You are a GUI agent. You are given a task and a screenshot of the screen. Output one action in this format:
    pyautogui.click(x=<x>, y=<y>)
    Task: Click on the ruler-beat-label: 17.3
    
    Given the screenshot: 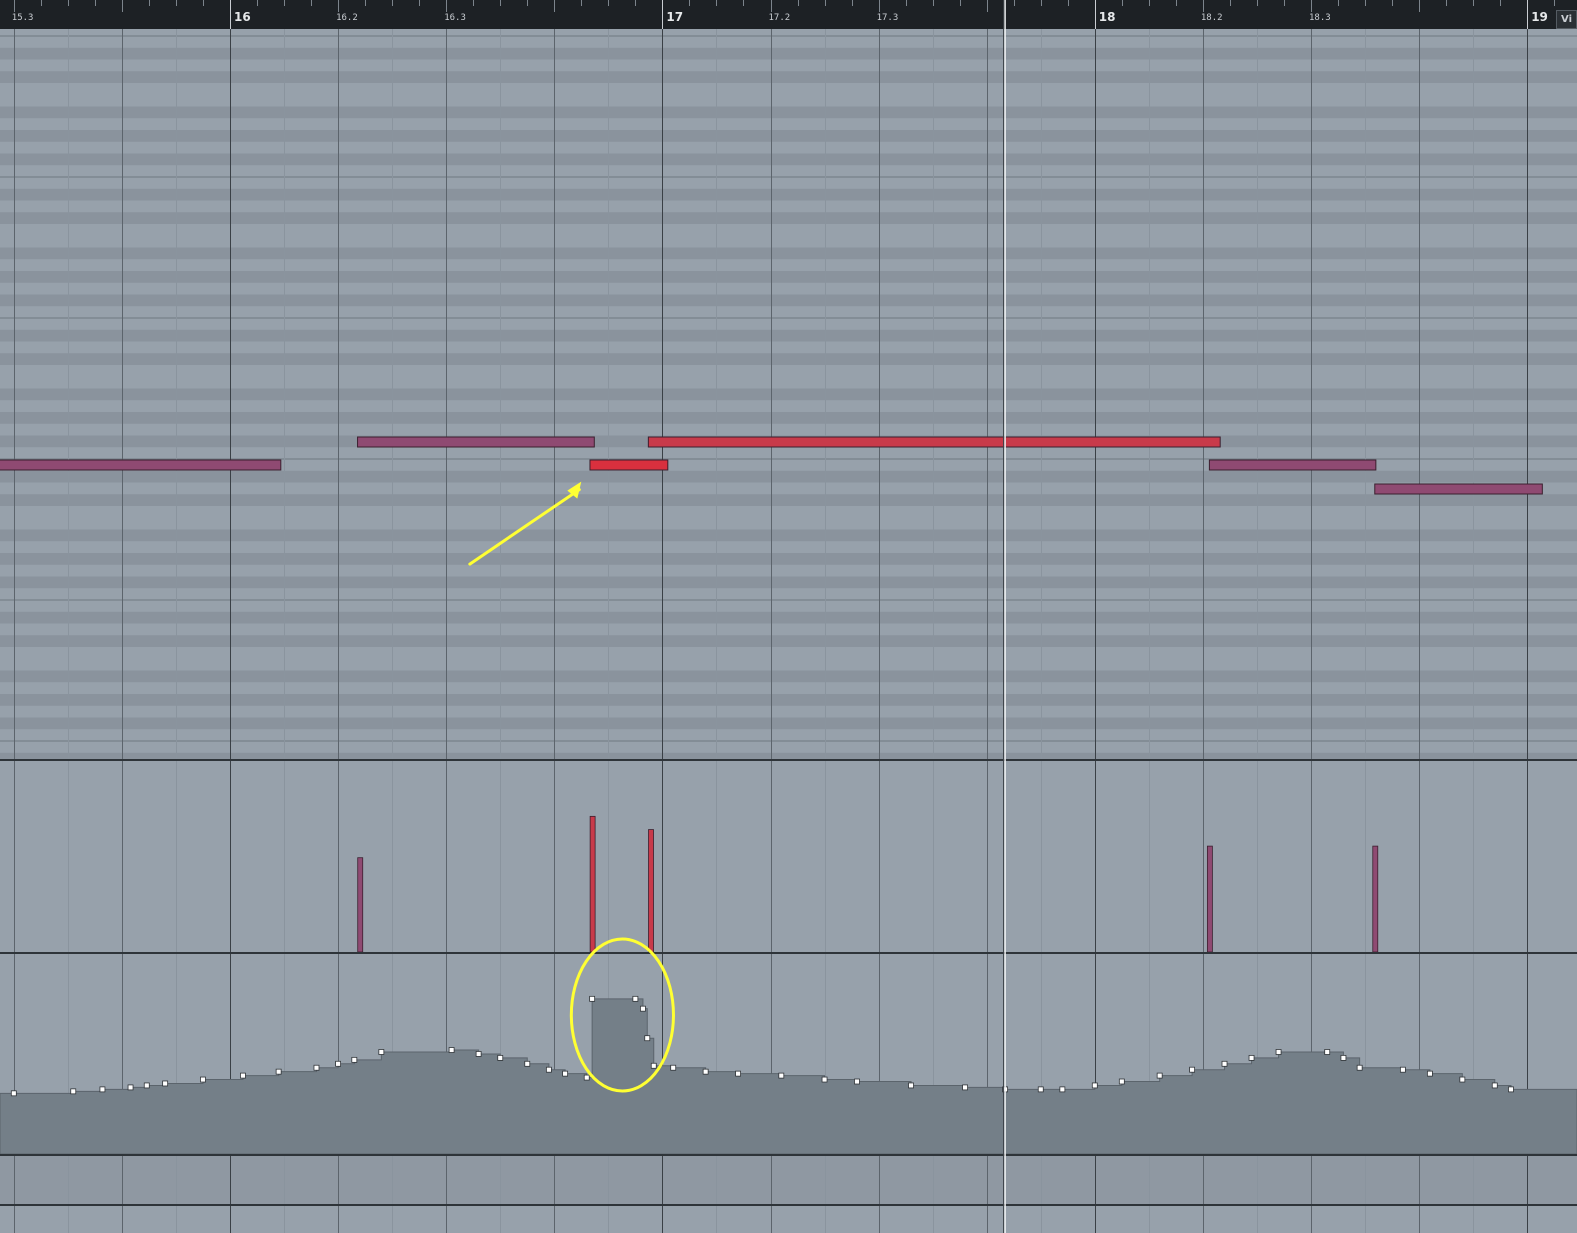 What is the action you would take?
    pyautogui.click(x=887, y=18)
    